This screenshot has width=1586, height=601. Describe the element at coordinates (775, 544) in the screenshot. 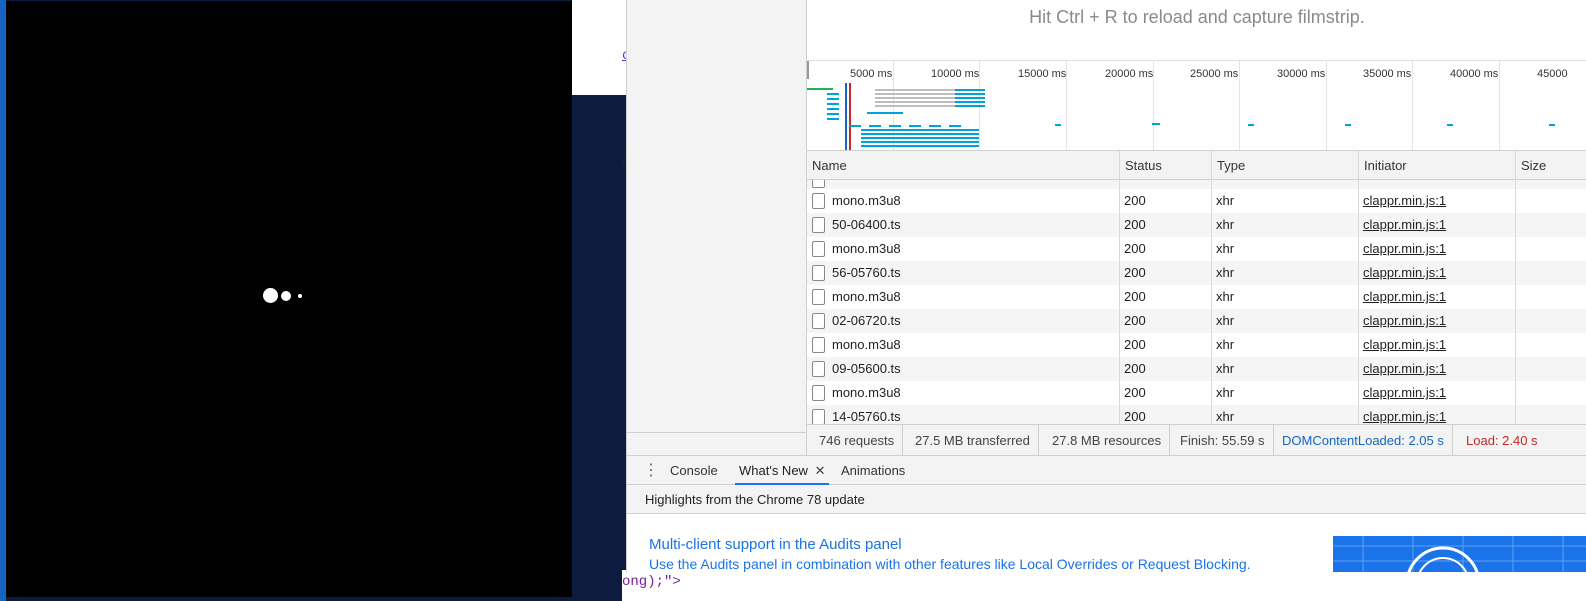

I see `feature-title-link: Multi-client support in the Audits panel` at that location.